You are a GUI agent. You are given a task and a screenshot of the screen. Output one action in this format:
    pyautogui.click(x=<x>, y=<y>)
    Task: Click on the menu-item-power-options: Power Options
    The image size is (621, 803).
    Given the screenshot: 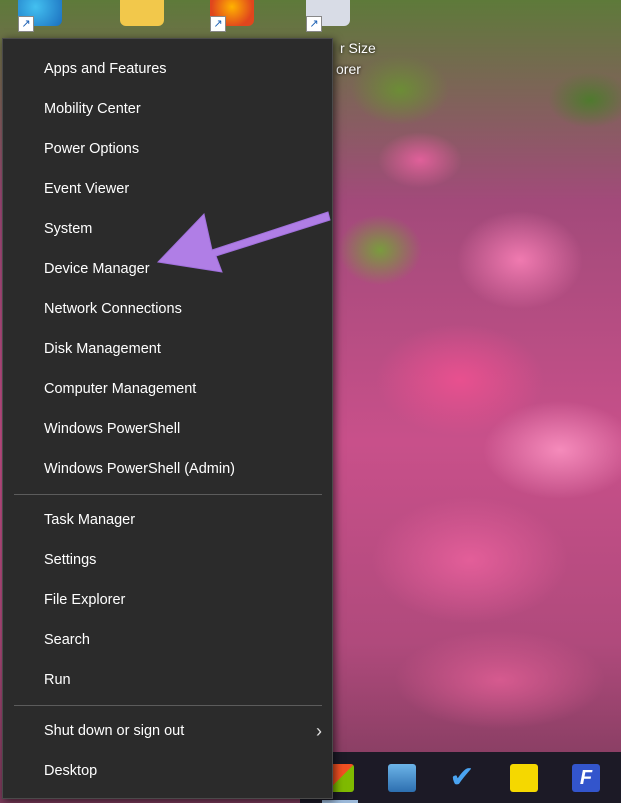 What is the action you would take?
    pyautogui.click(x=167, y=149)
    